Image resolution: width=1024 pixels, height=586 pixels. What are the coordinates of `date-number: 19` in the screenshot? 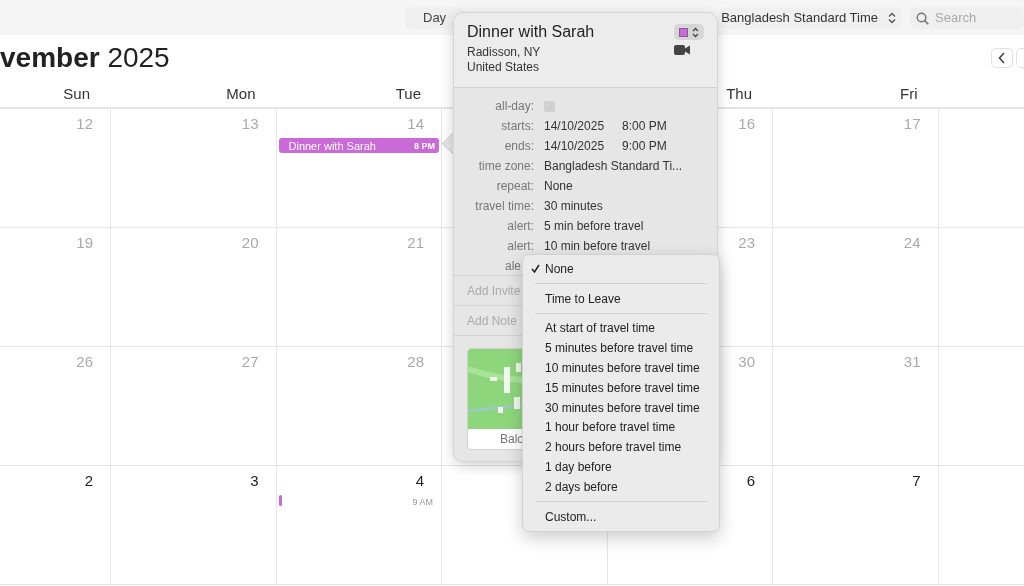 It's located at (84, 242).